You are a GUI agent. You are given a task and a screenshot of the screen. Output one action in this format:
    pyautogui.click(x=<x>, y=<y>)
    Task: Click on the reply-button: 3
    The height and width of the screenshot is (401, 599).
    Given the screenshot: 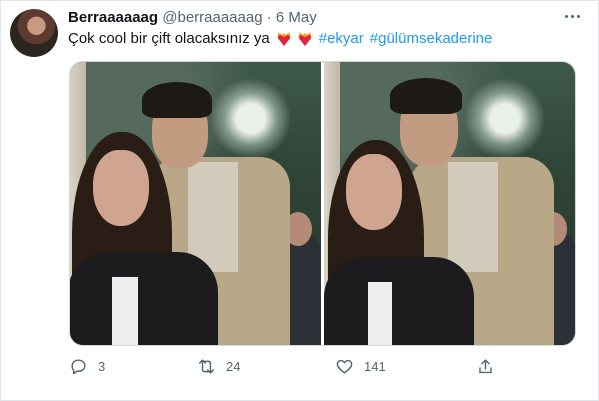 What is the action you would take?
    pyautogui.click(x=87, y=366)
    